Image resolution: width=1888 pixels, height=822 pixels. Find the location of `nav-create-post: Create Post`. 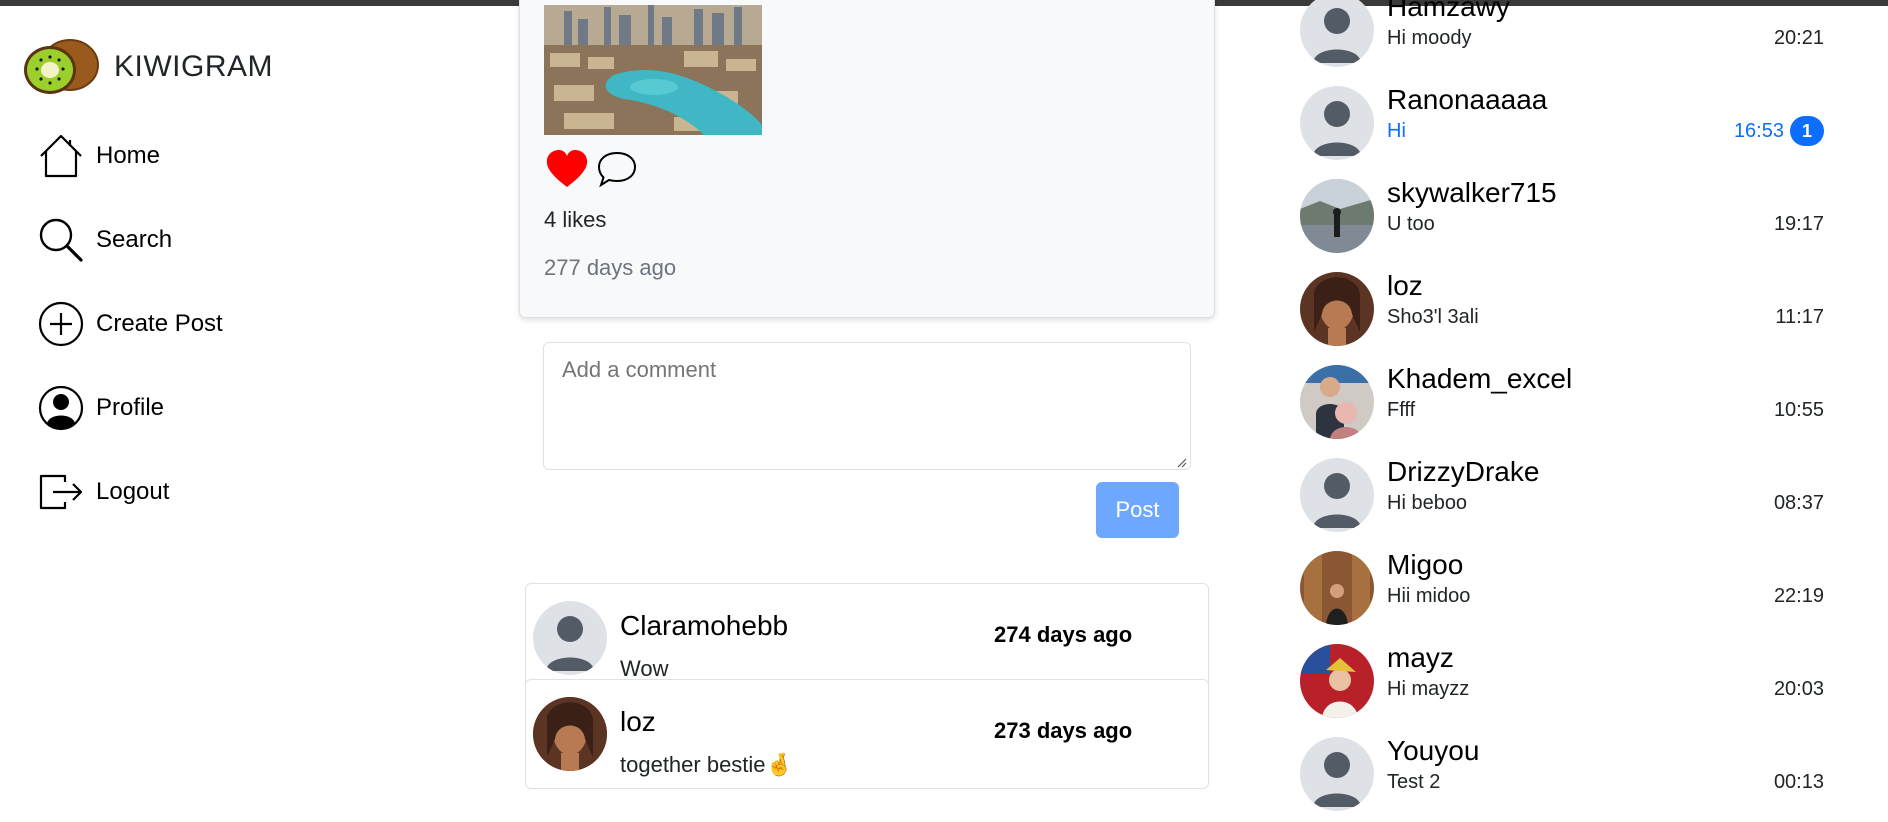

nav-create-post: Create Post is located at coordinates (129, 324).